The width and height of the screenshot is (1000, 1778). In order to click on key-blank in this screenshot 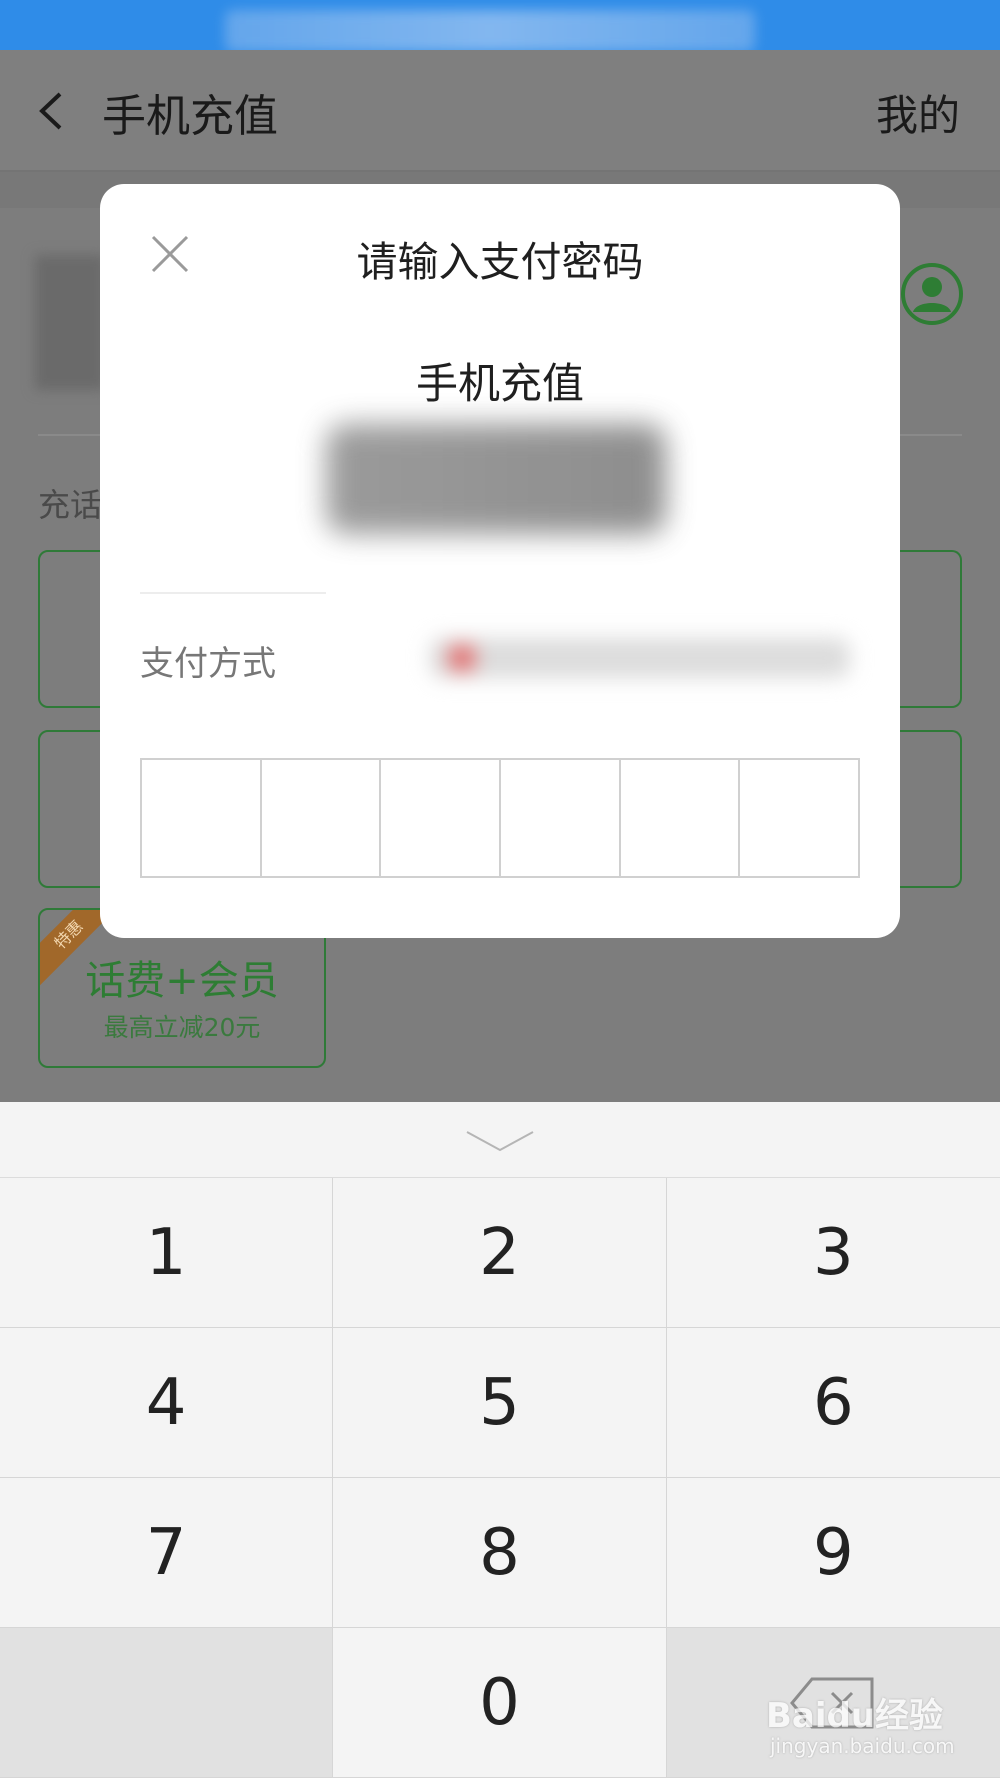, I will do `click(167, 1703)`.